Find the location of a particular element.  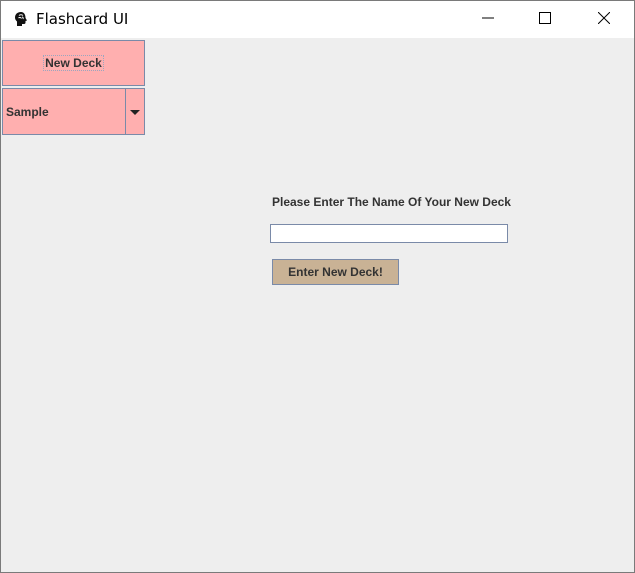

minimize-icon is located at coordinates (488, 20).